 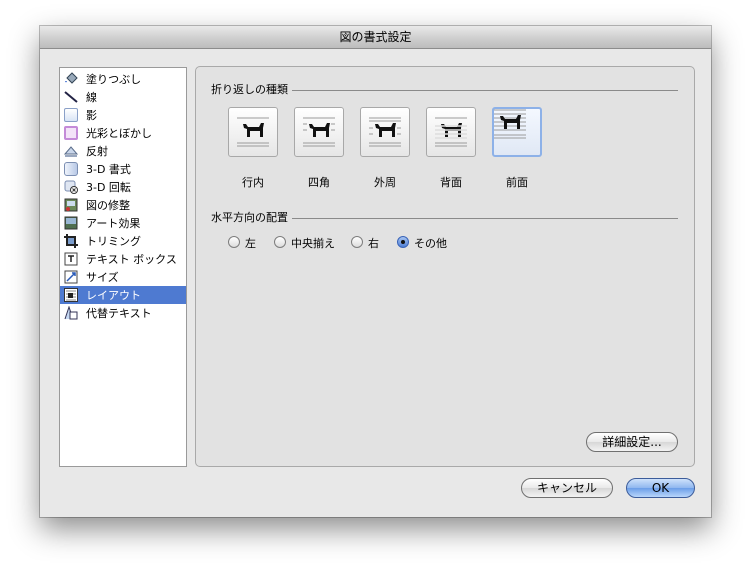 What do you see at coordinates (114, 79) in the screenshot?
I see `sidebar-item-label: 塗りつぶし` at bounding box center [114, 79].